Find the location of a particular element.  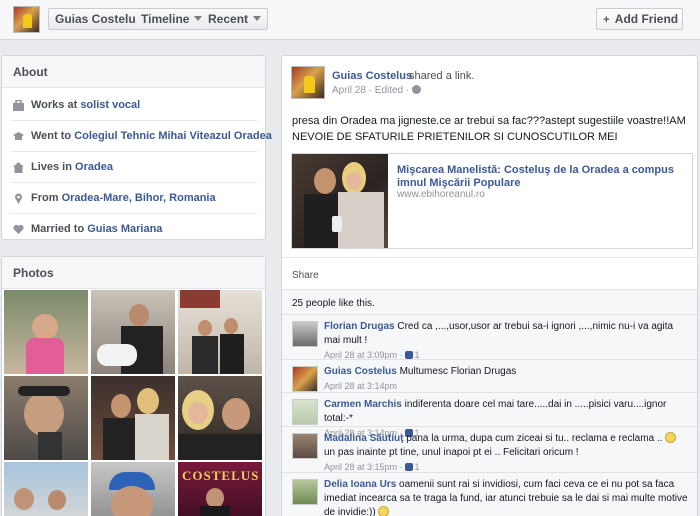

timeline-label: Timeline is located at coordinates (165, 19).